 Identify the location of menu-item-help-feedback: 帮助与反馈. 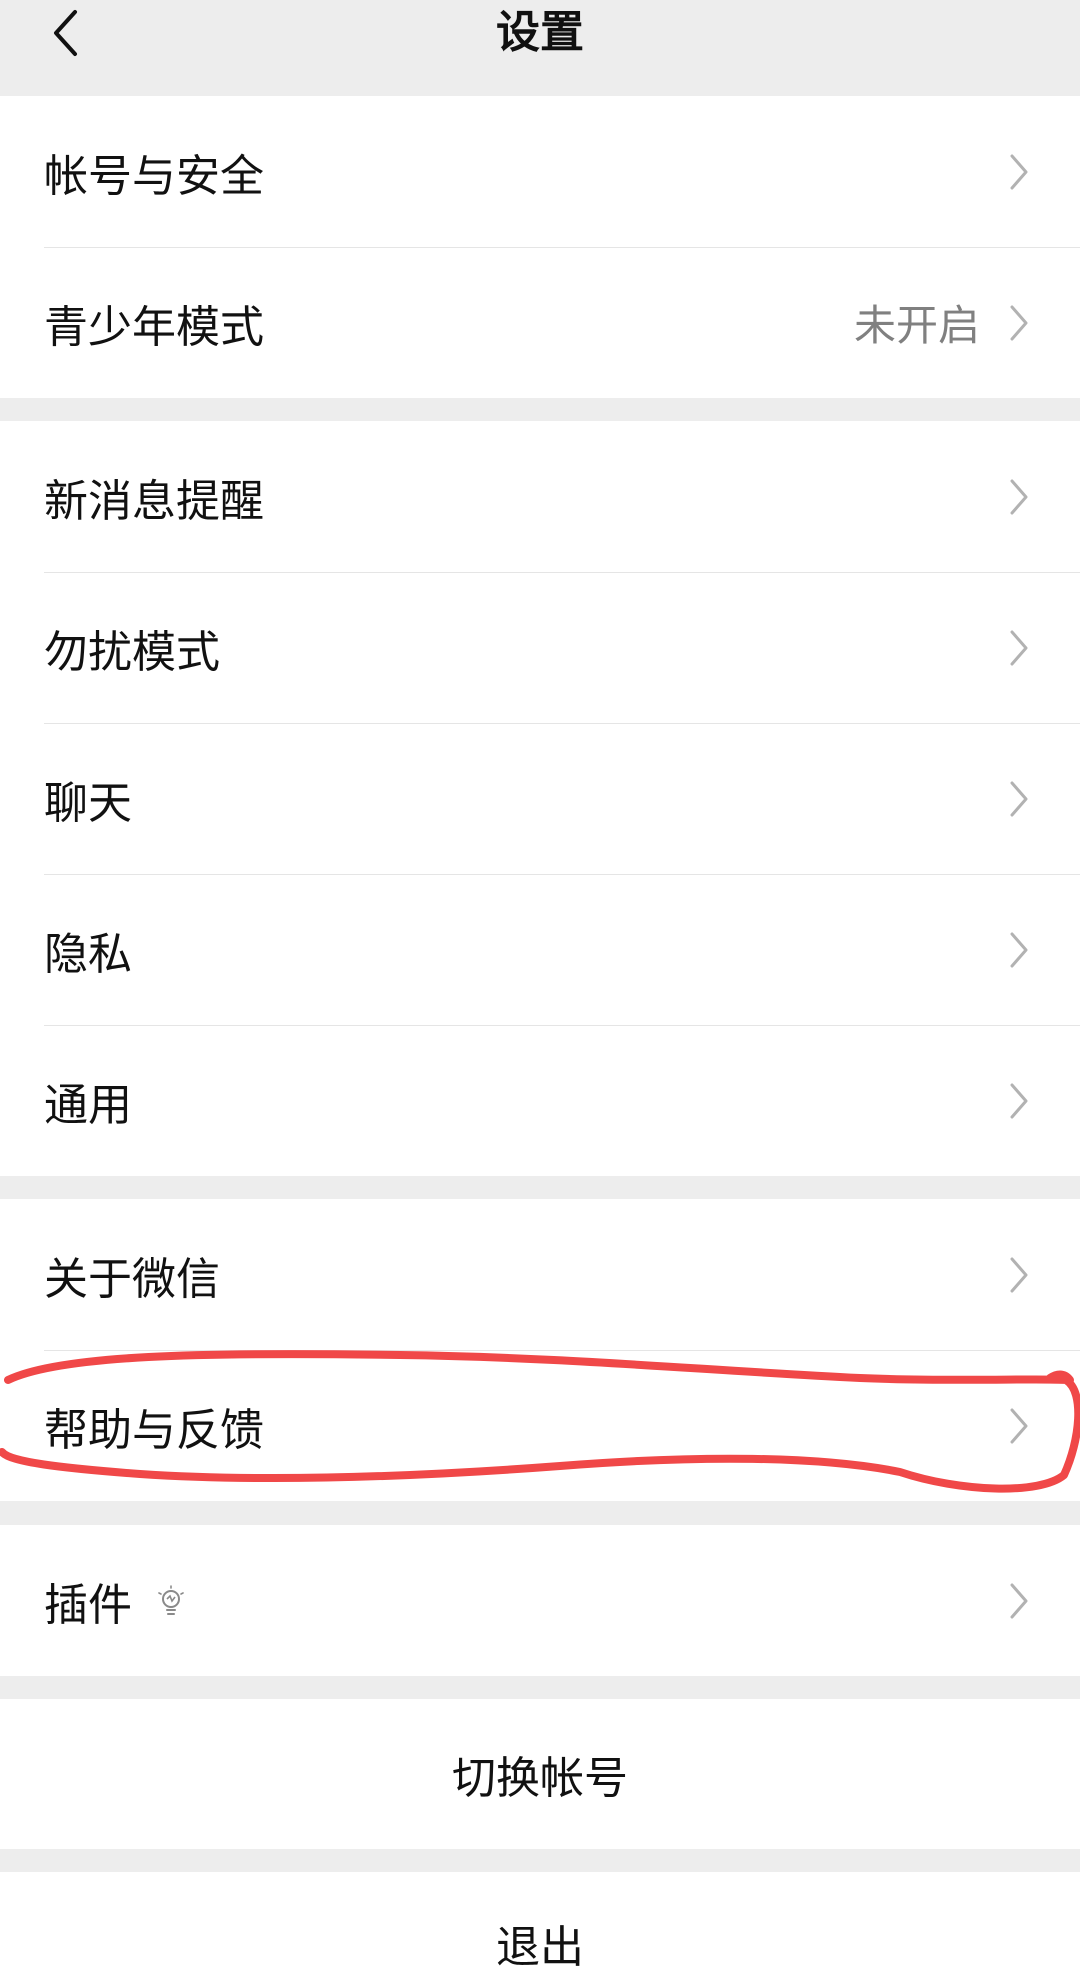
(540, 1425).